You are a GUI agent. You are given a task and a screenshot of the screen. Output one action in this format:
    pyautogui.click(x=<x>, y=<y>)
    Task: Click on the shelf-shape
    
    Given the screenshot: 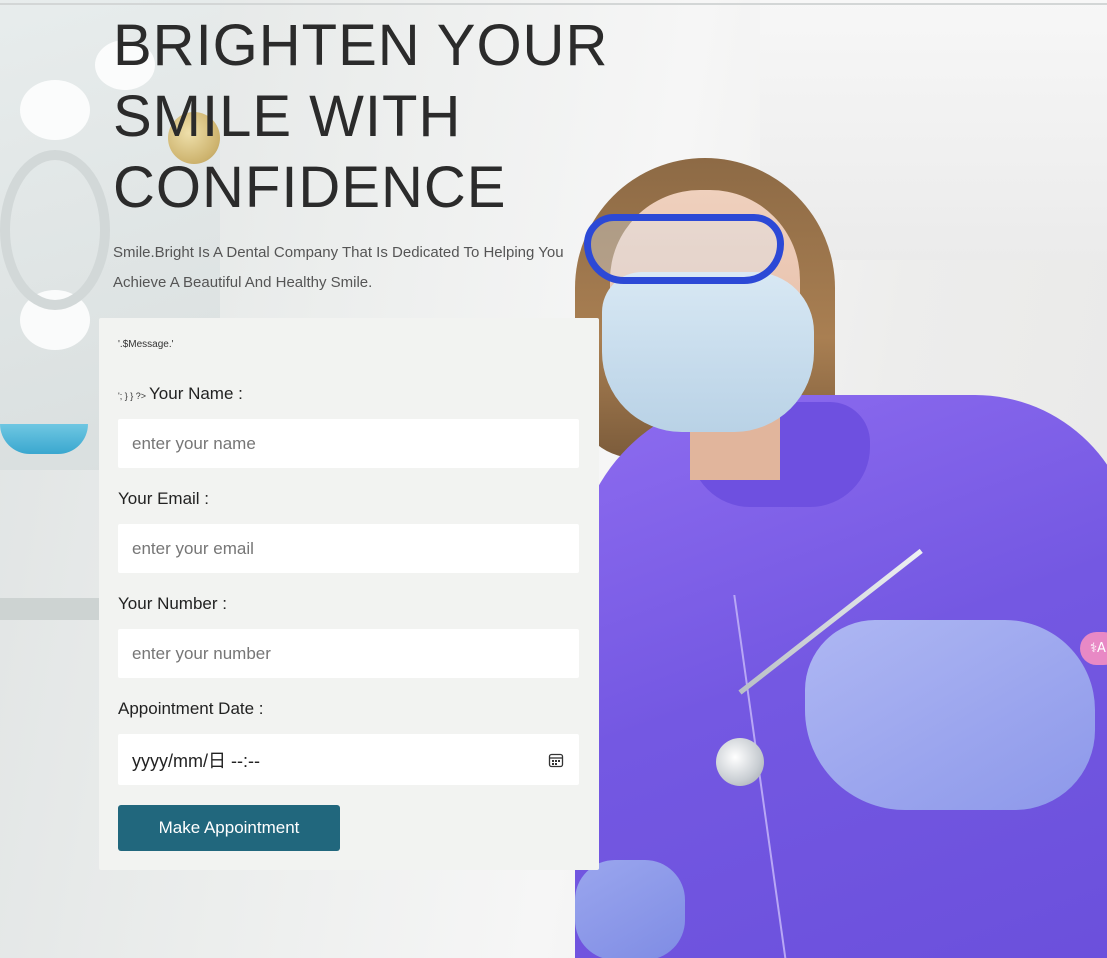 What is the action you would take?
    pyautogui.click(x=55, y=609)
    